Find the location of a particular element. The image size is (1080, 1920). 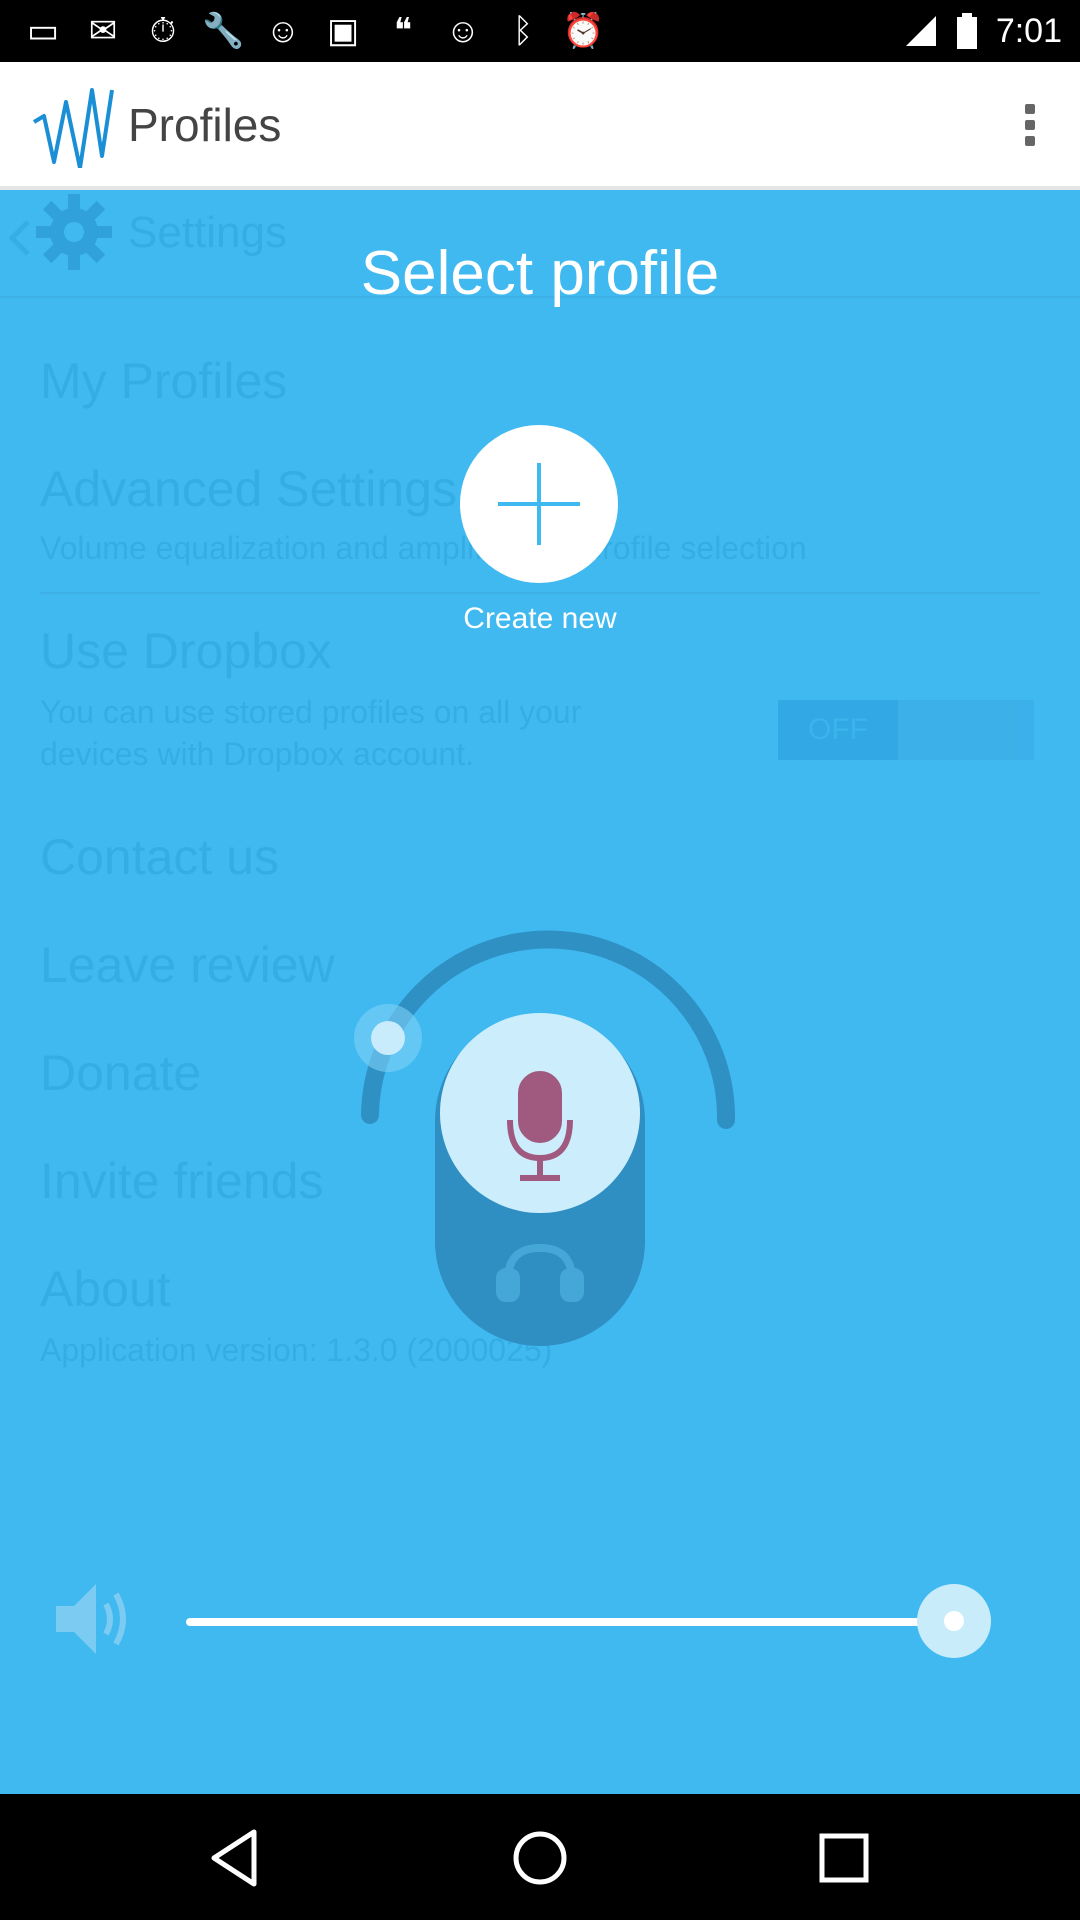

message-icon: ▭ is located at coordinates (43, 31).